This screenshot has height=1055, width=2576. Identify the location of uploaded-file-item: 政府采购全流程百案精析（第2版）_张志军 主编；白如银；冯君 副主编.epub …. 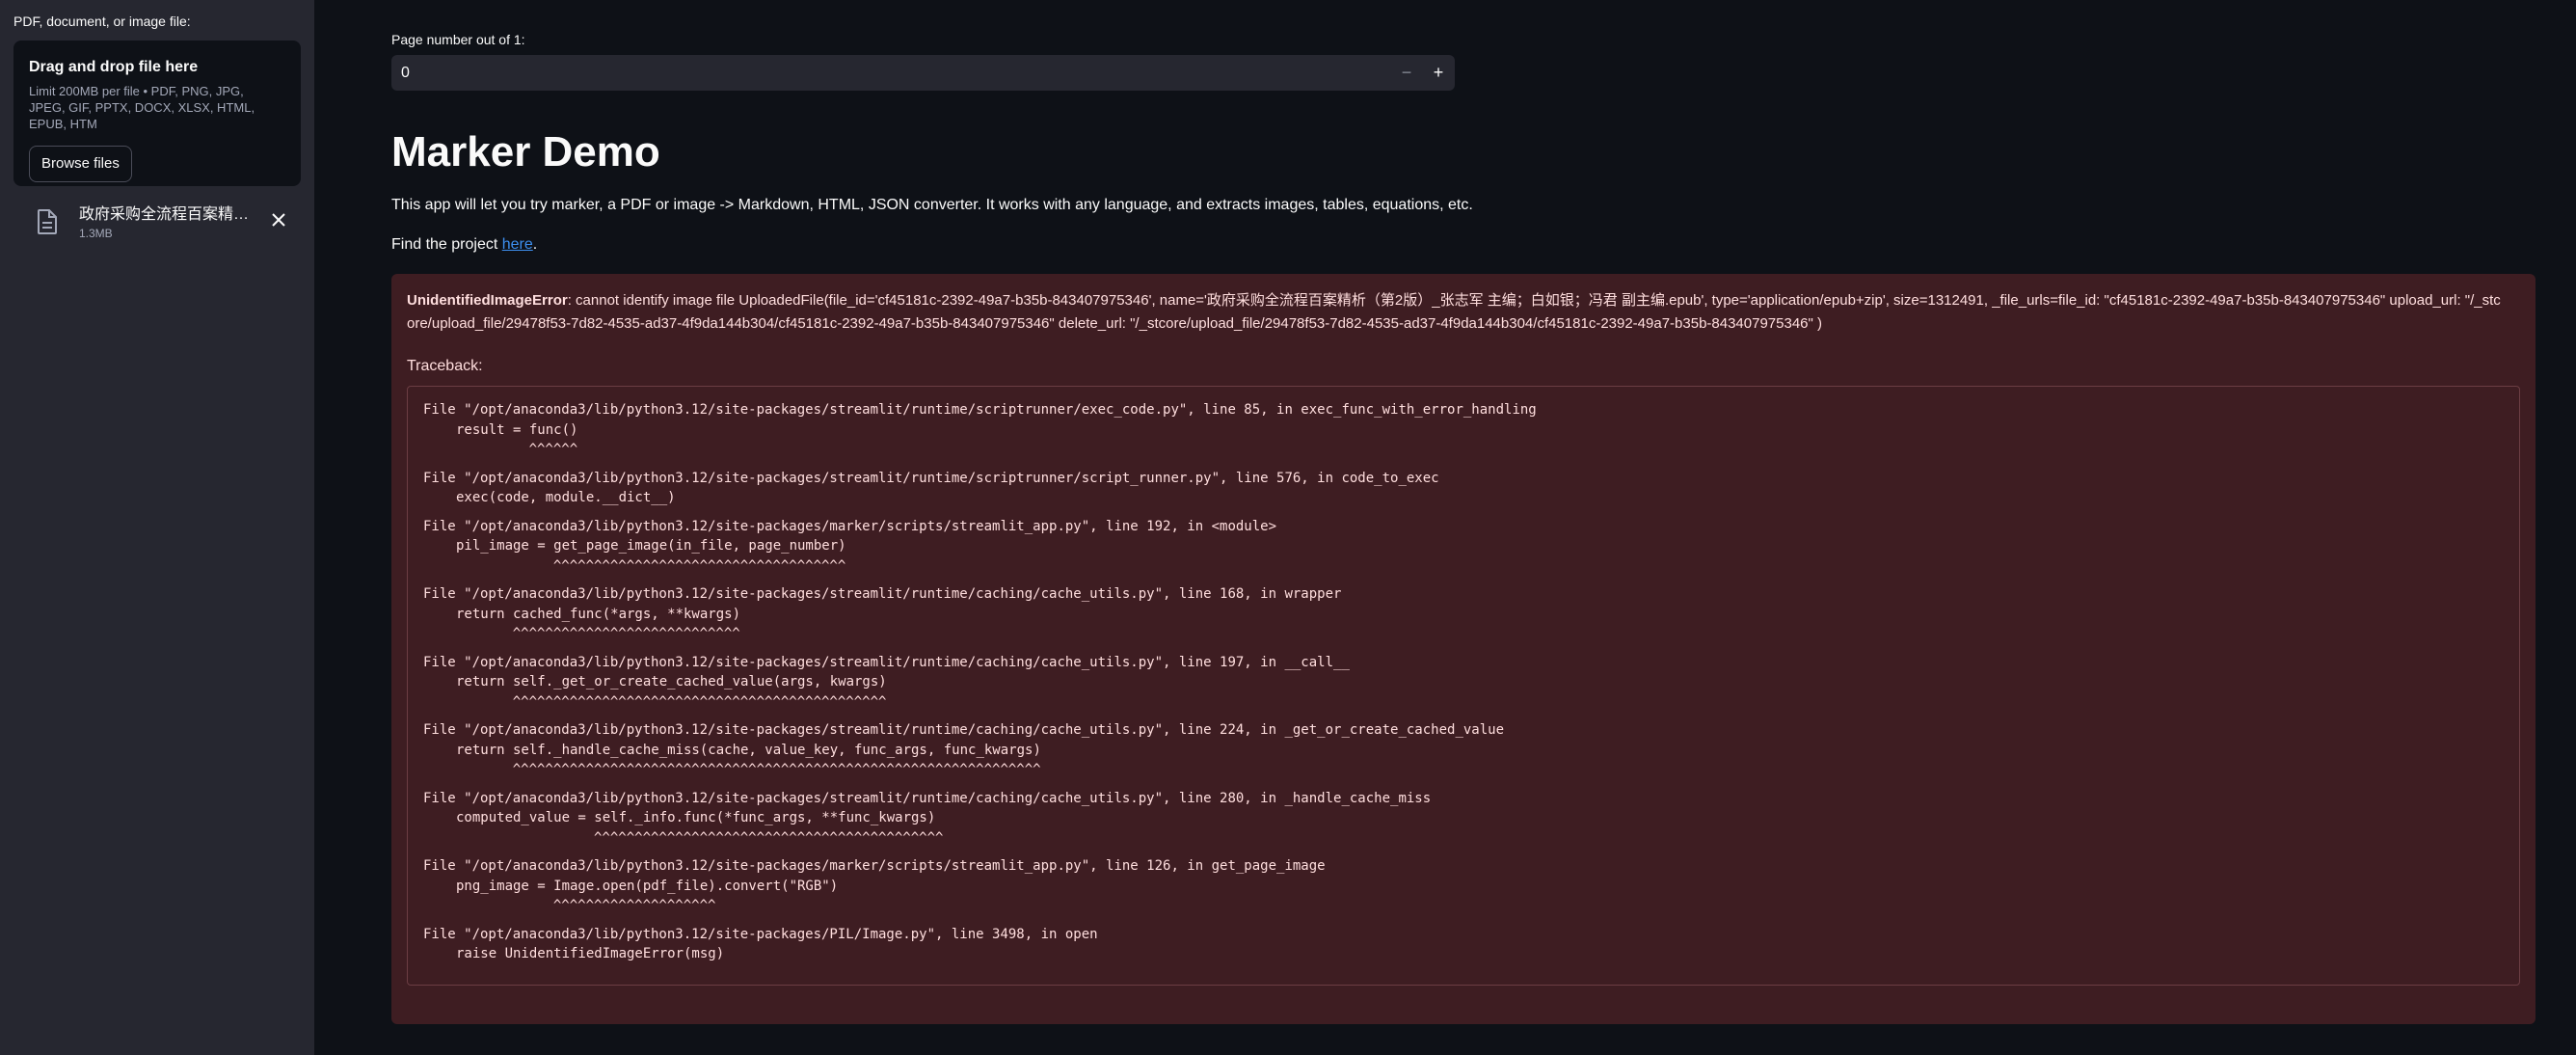
(157, 227).